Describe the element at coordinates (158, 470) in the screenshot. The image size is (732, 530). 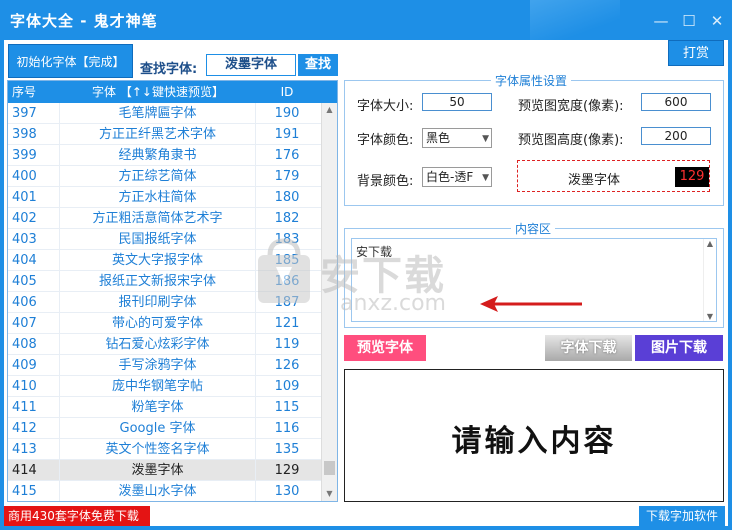
I see `row-font-name: 泼墨字体` at that location.